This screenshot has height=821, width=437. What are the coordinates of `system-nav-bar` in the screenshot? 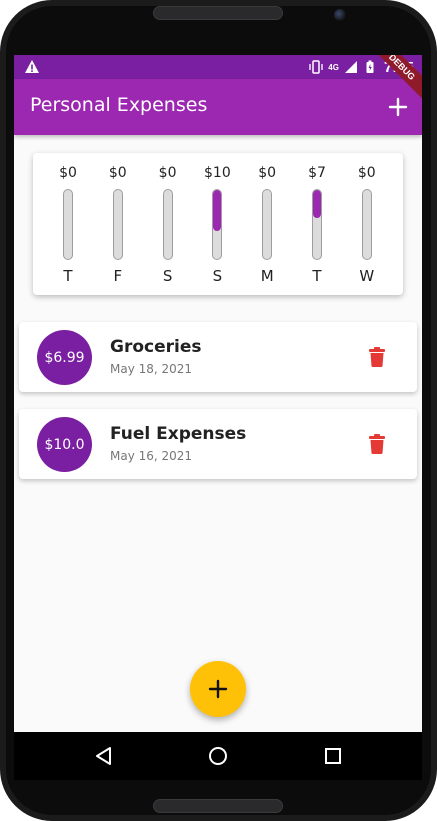 It's located at (218, 756).